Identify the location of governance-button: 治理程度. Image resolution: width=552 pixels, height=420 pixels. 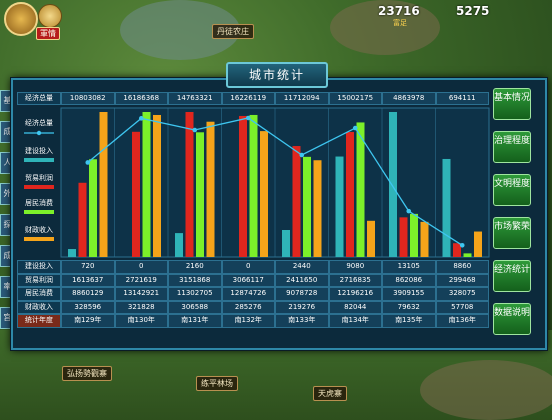
(512, 147).